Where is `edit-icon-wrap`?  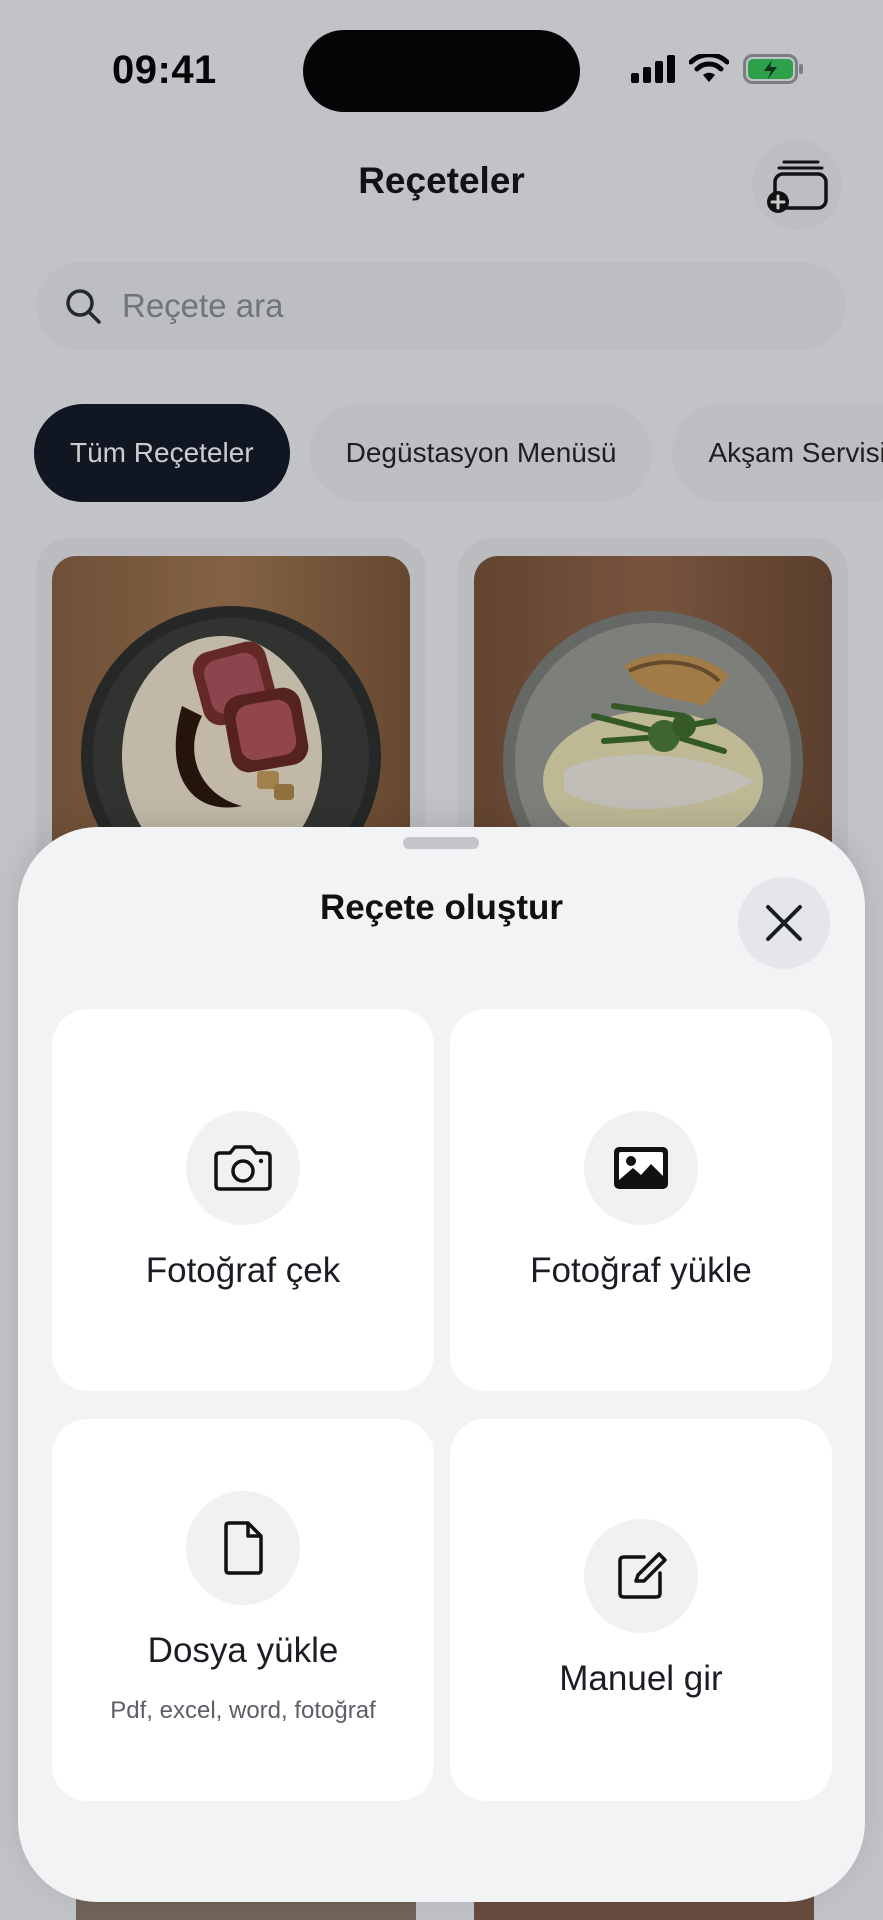 edit-icon-wrap is located at coordinates (641, 1576).